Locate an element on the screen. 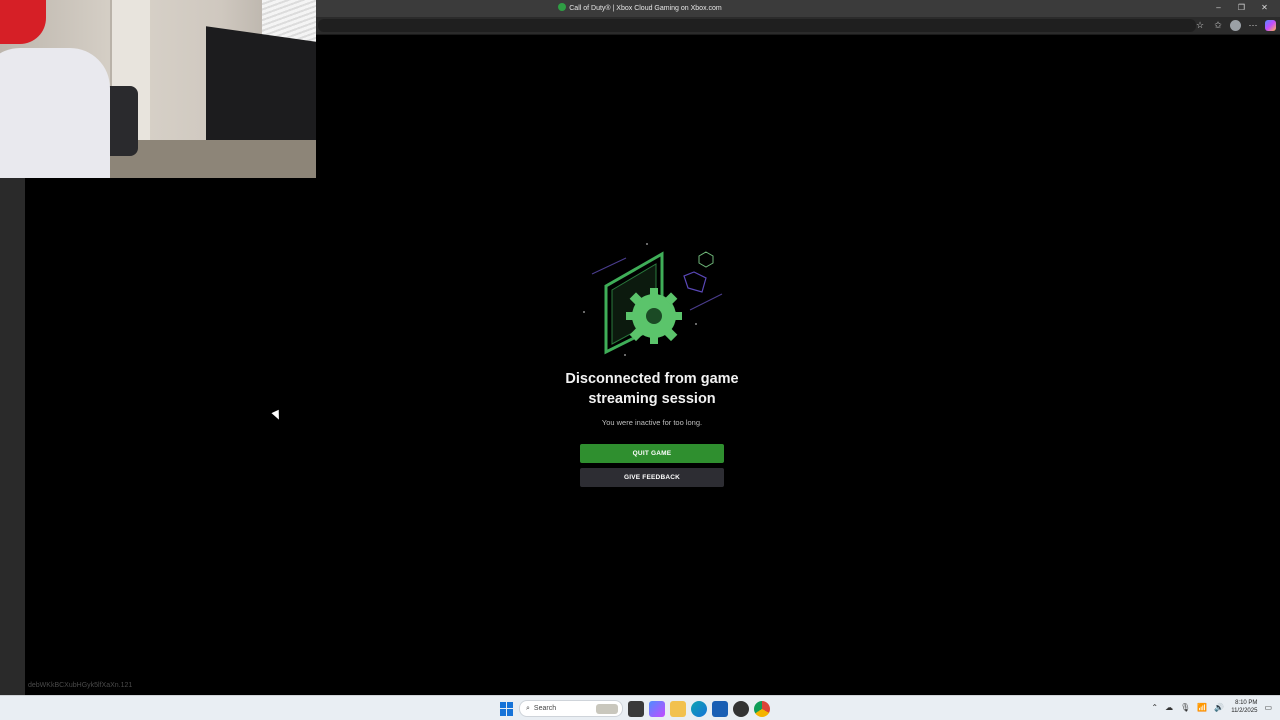 This screenshot has width=1280, height=720. search-highlight-image is located at coordinates (607, 709).